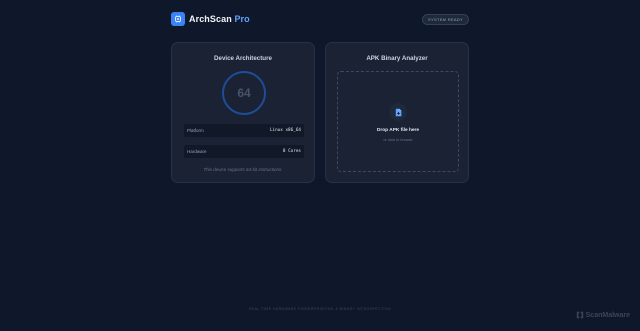 The image size is (640, 331). What do you see at coordinates (398, 121) in the screenshot?
I see `apk-dropzone: Drop APK file here or click to browse` at bounding box center [398, 121].